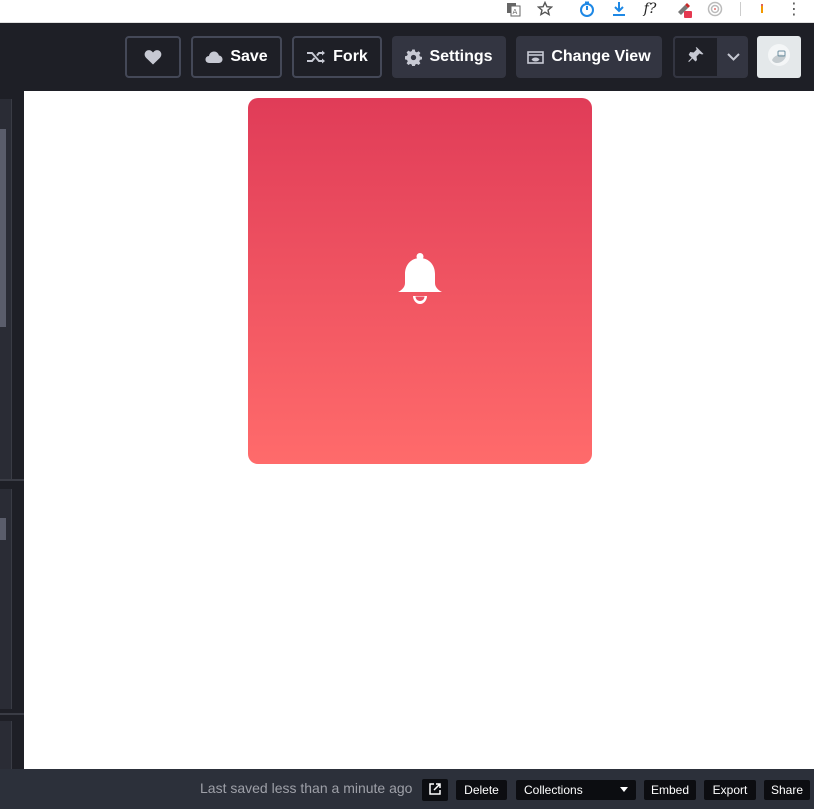  I want to click on pin-button, so click(696, 57).